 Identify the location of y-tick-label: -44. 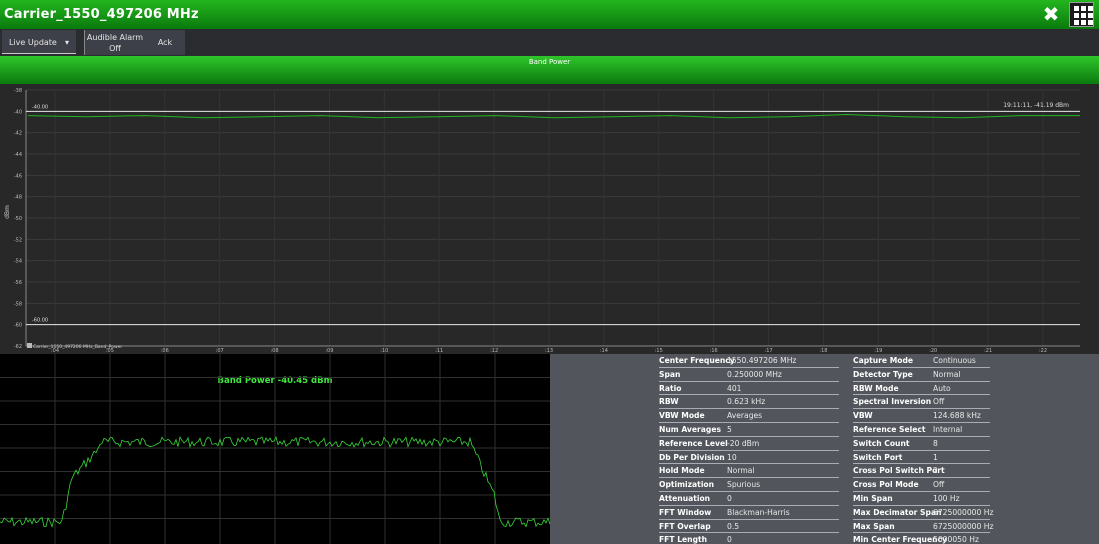
(18, 155).